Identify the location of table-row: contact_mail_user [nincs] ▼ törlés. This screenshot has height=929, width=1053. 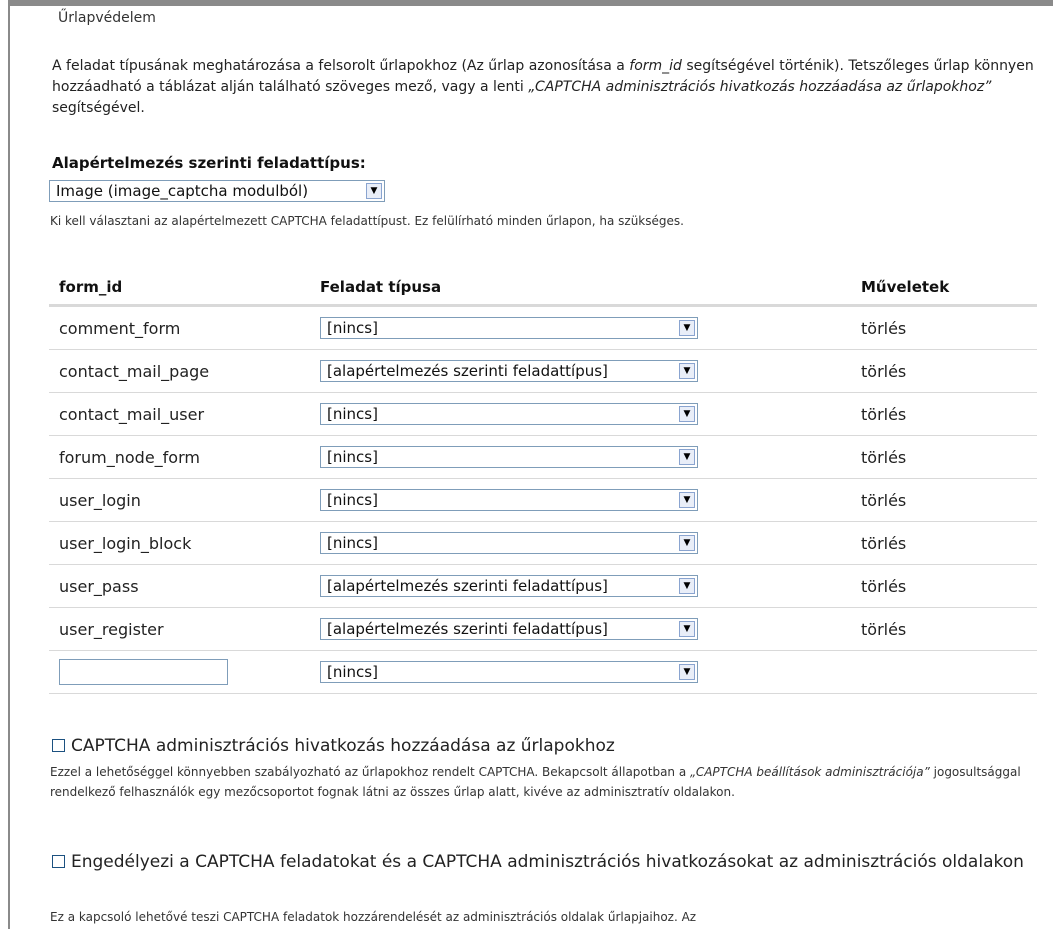
(543, 414).